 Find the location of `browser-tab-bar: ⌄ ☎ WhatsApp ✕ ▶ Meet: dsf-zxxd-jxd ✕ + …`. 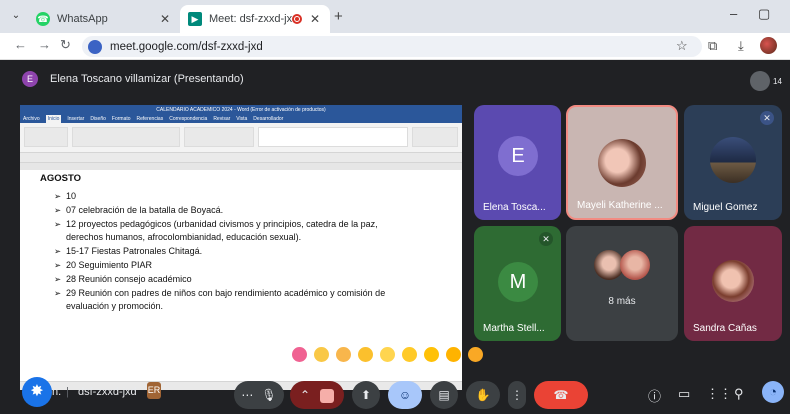

browser-tab-bar: ⌄ ☎ WhatsApp ✕ ▶ Meet: dsf-zxxd-jxd ✕ + … is located at coordinates (395, 16).